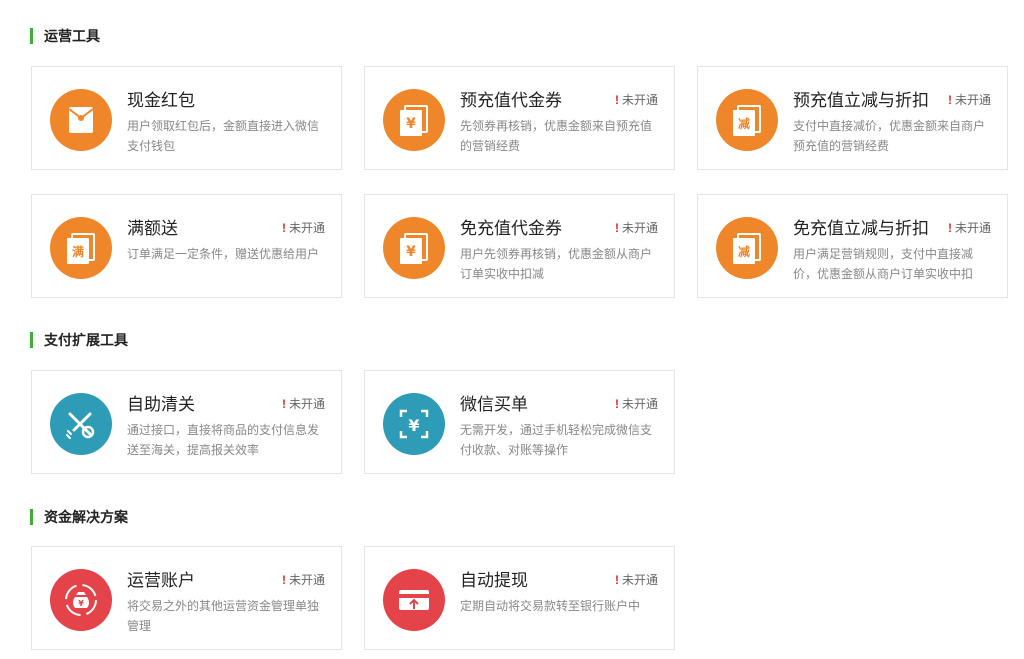  Describe the element at coordinates (519, 598) in the screenshot. I see `card-auto-withdraw: 自动提现 ! 未开通 定期自动将交易款转至银行账户中` at that location.